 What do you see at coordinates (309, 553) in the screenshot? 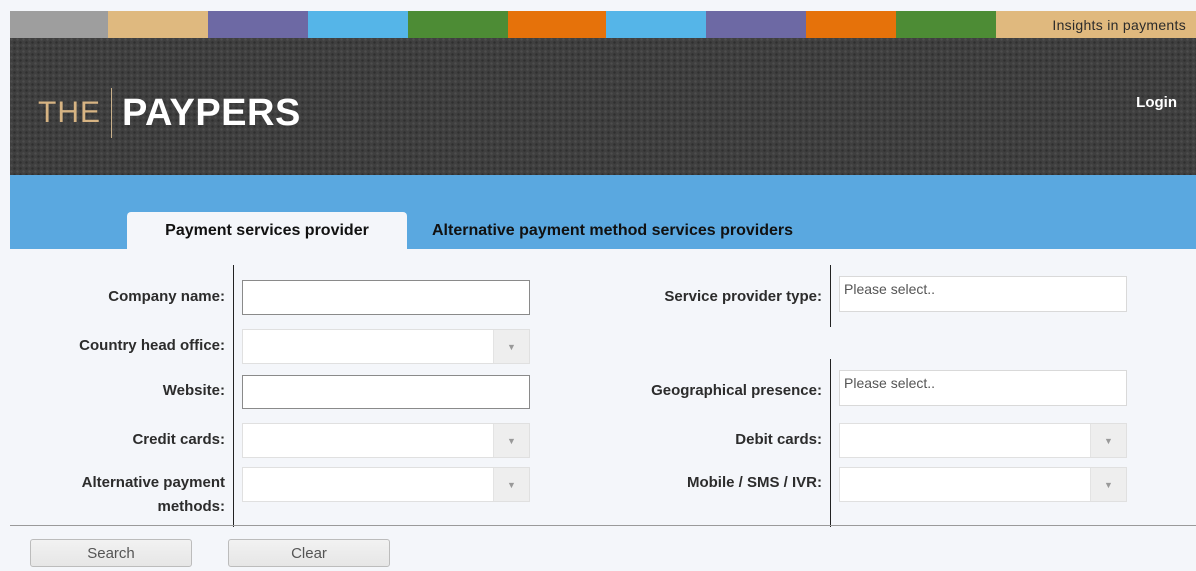
I see `clear-button: Clear` at bounding box center [309, 553].